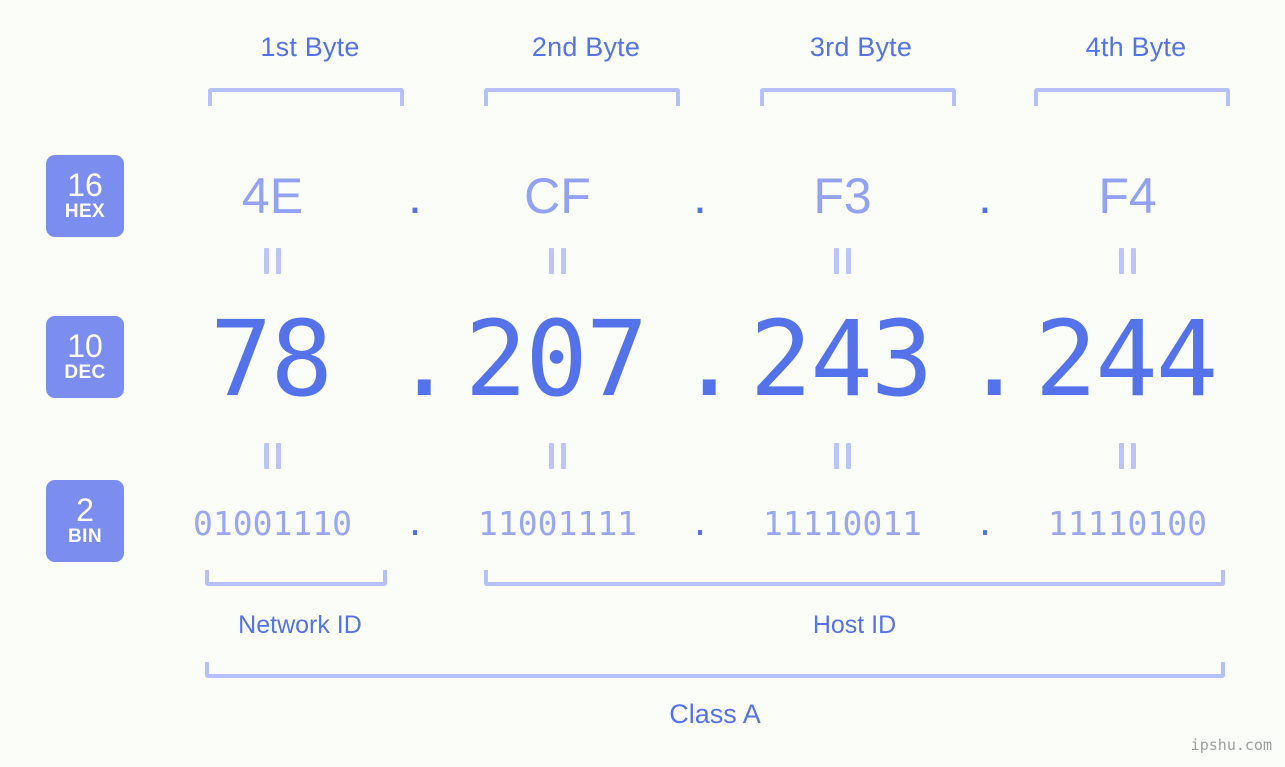 The width and height of the screenshot is (1285, 767). Describe the element at coordinates (85, 346) in the screenshot. I see `radix-badge-dec-number: 10` at that location.